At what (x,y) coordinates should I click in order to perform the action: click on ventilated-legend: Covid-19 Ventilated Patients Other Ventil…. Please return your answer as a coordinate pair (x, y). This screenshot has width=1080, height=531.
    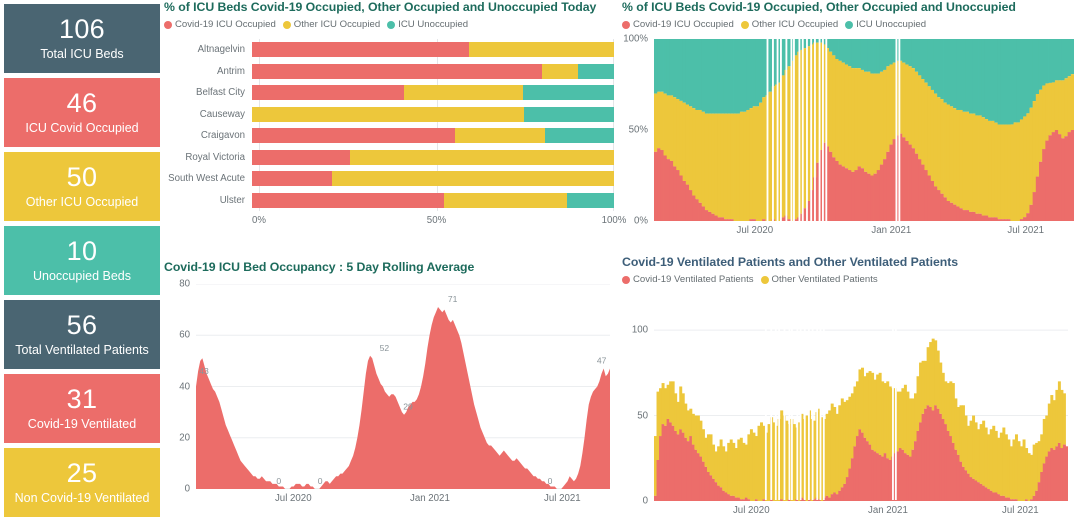
    Looking at the image, I should click on (851, 279).